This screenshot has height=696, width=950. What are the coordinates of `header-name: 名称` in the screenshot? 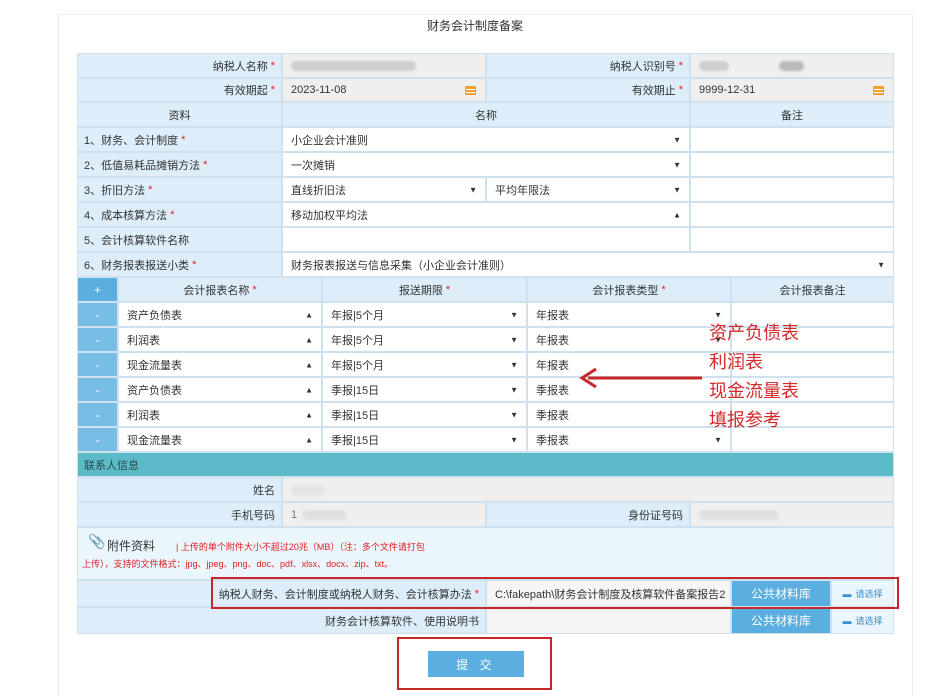 It's located at (486, 114).